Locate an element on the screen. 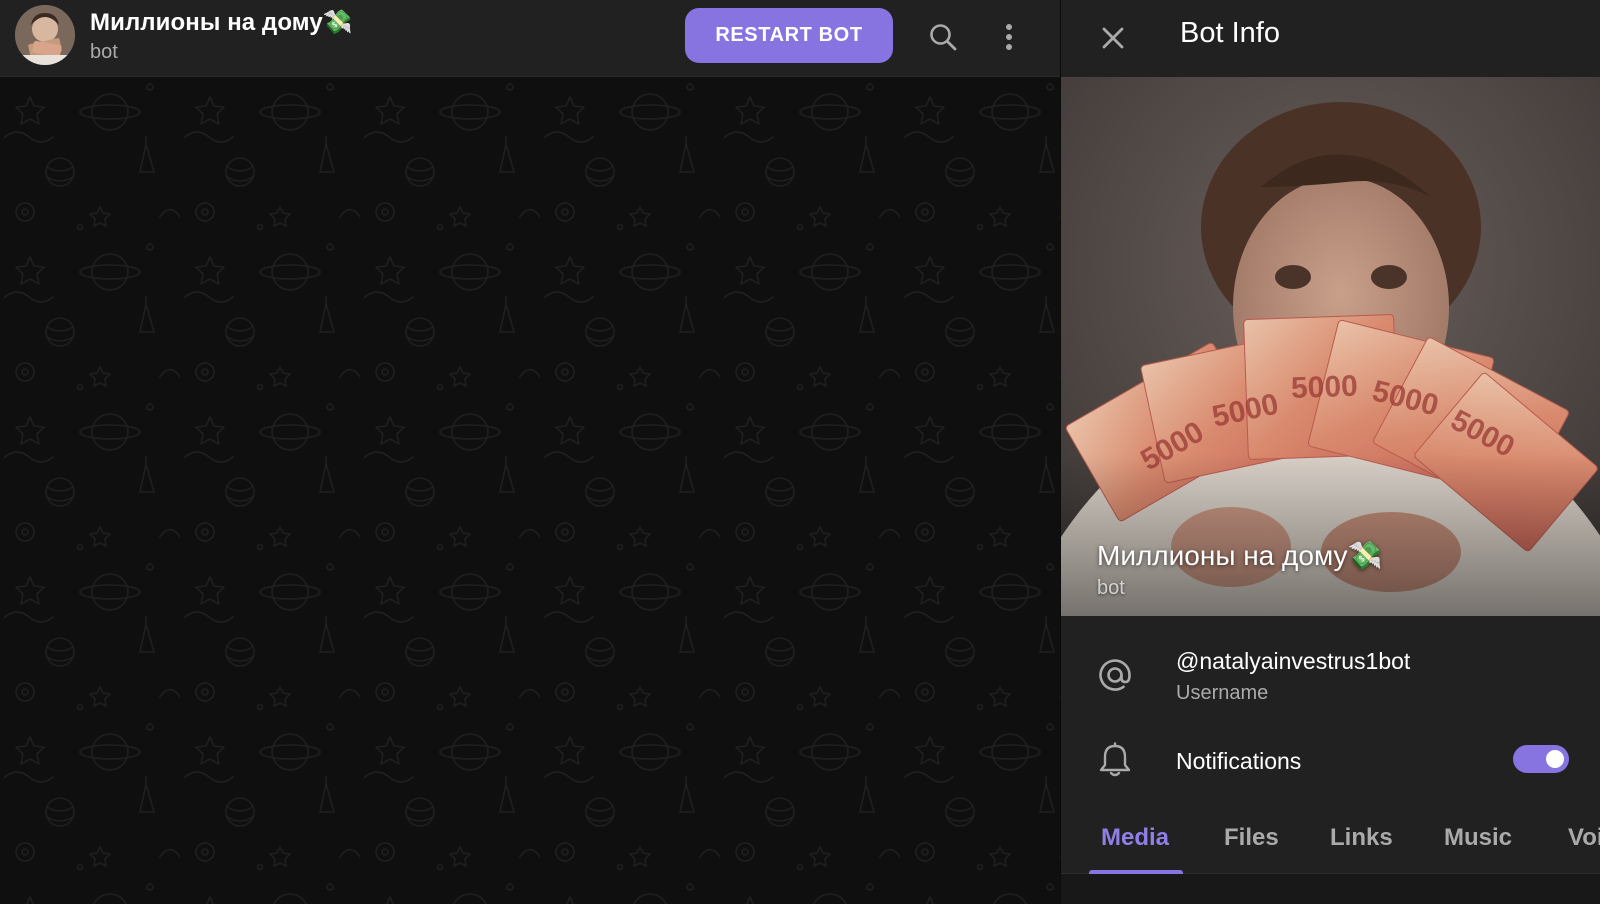  info-header: Bot Info is located at coordinates (1330, 38).